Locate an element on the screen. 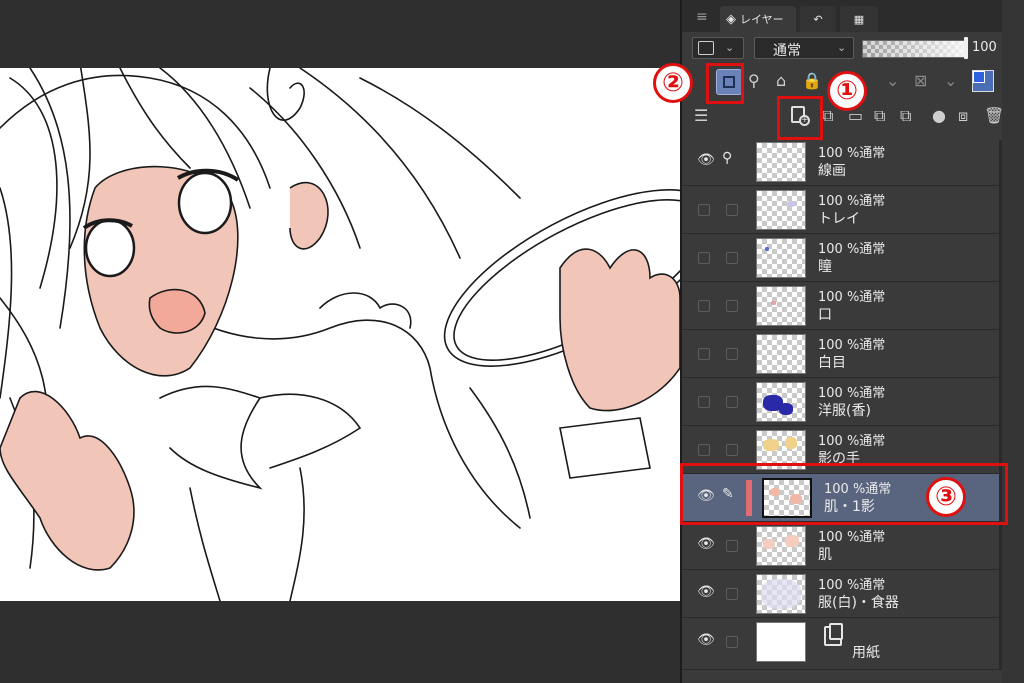 Image resolution: width=1024 pixels, height=683 pixels. opacity-value: 100 is located at coordinates (984, 47).